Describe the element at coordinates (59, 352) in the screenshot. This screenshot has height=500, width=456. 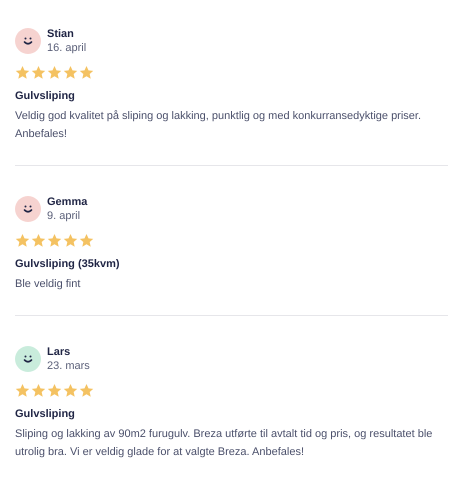
I see `reviewer-name: Lars` at that location.